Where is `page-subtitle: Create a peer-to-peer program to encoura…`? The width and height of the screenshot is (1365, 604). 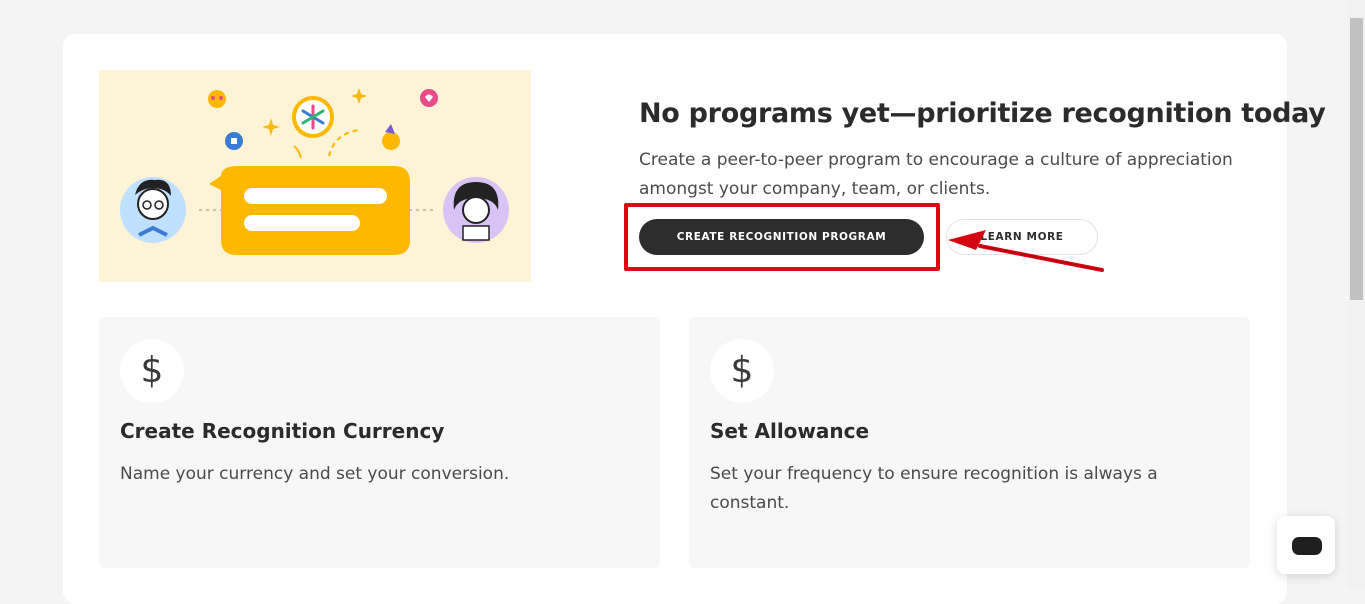
page-subtitle: Create a peer-to-peer program to encoura… is located at coordinates (936, 174).